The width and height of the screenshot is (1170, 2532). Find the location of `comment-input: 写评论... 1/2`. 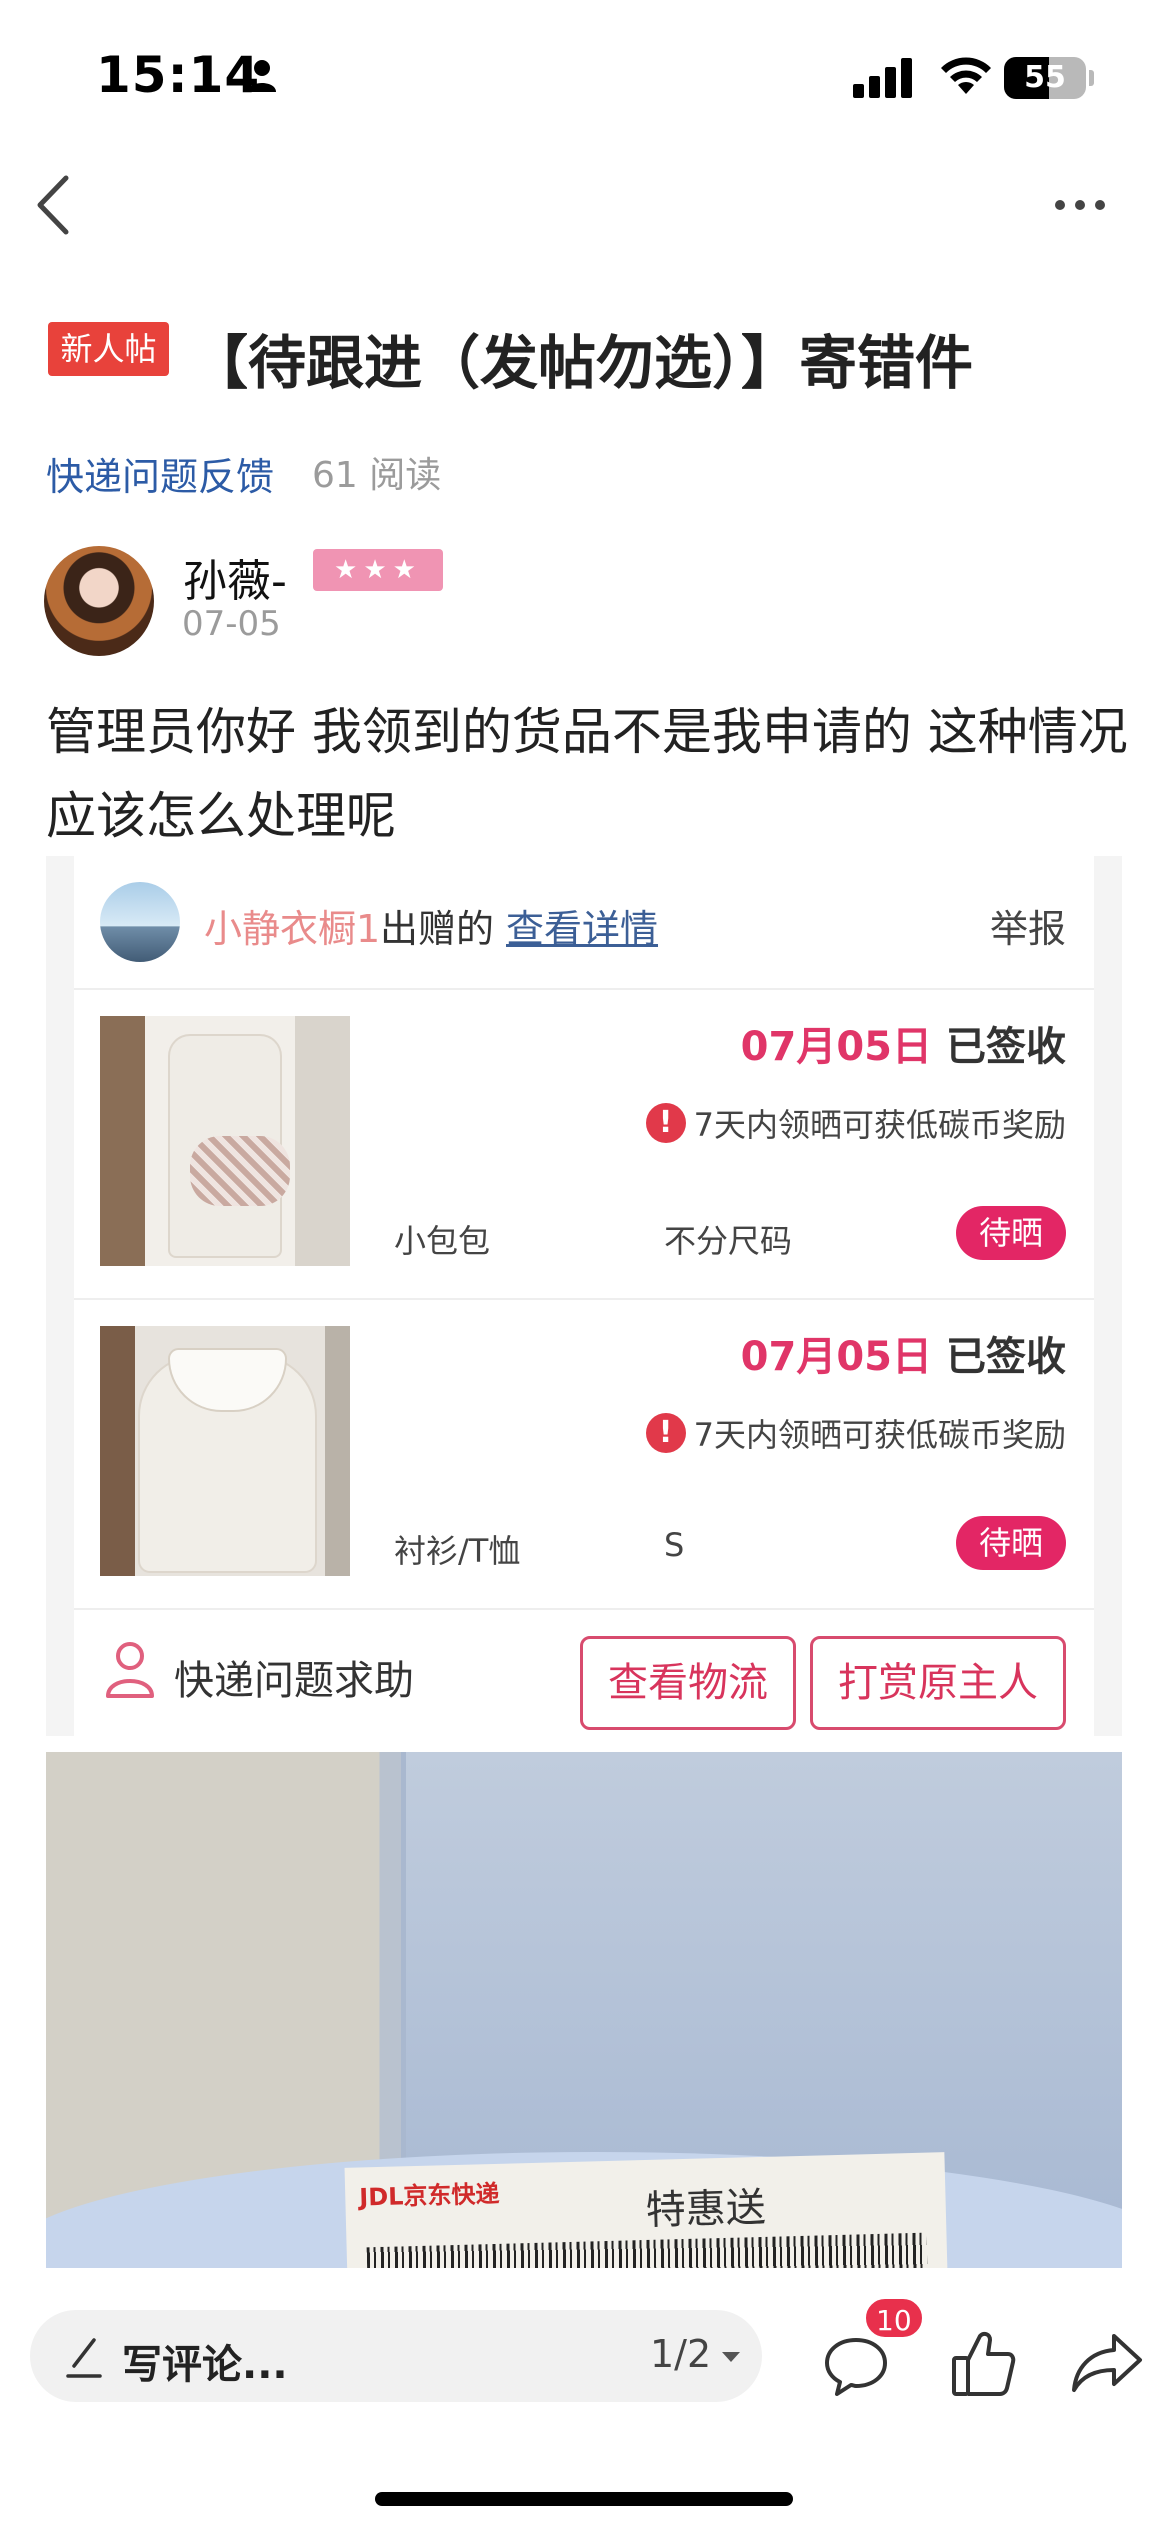

comment-input: 写评论... 1/2 is located at coordinates (396, 2356).